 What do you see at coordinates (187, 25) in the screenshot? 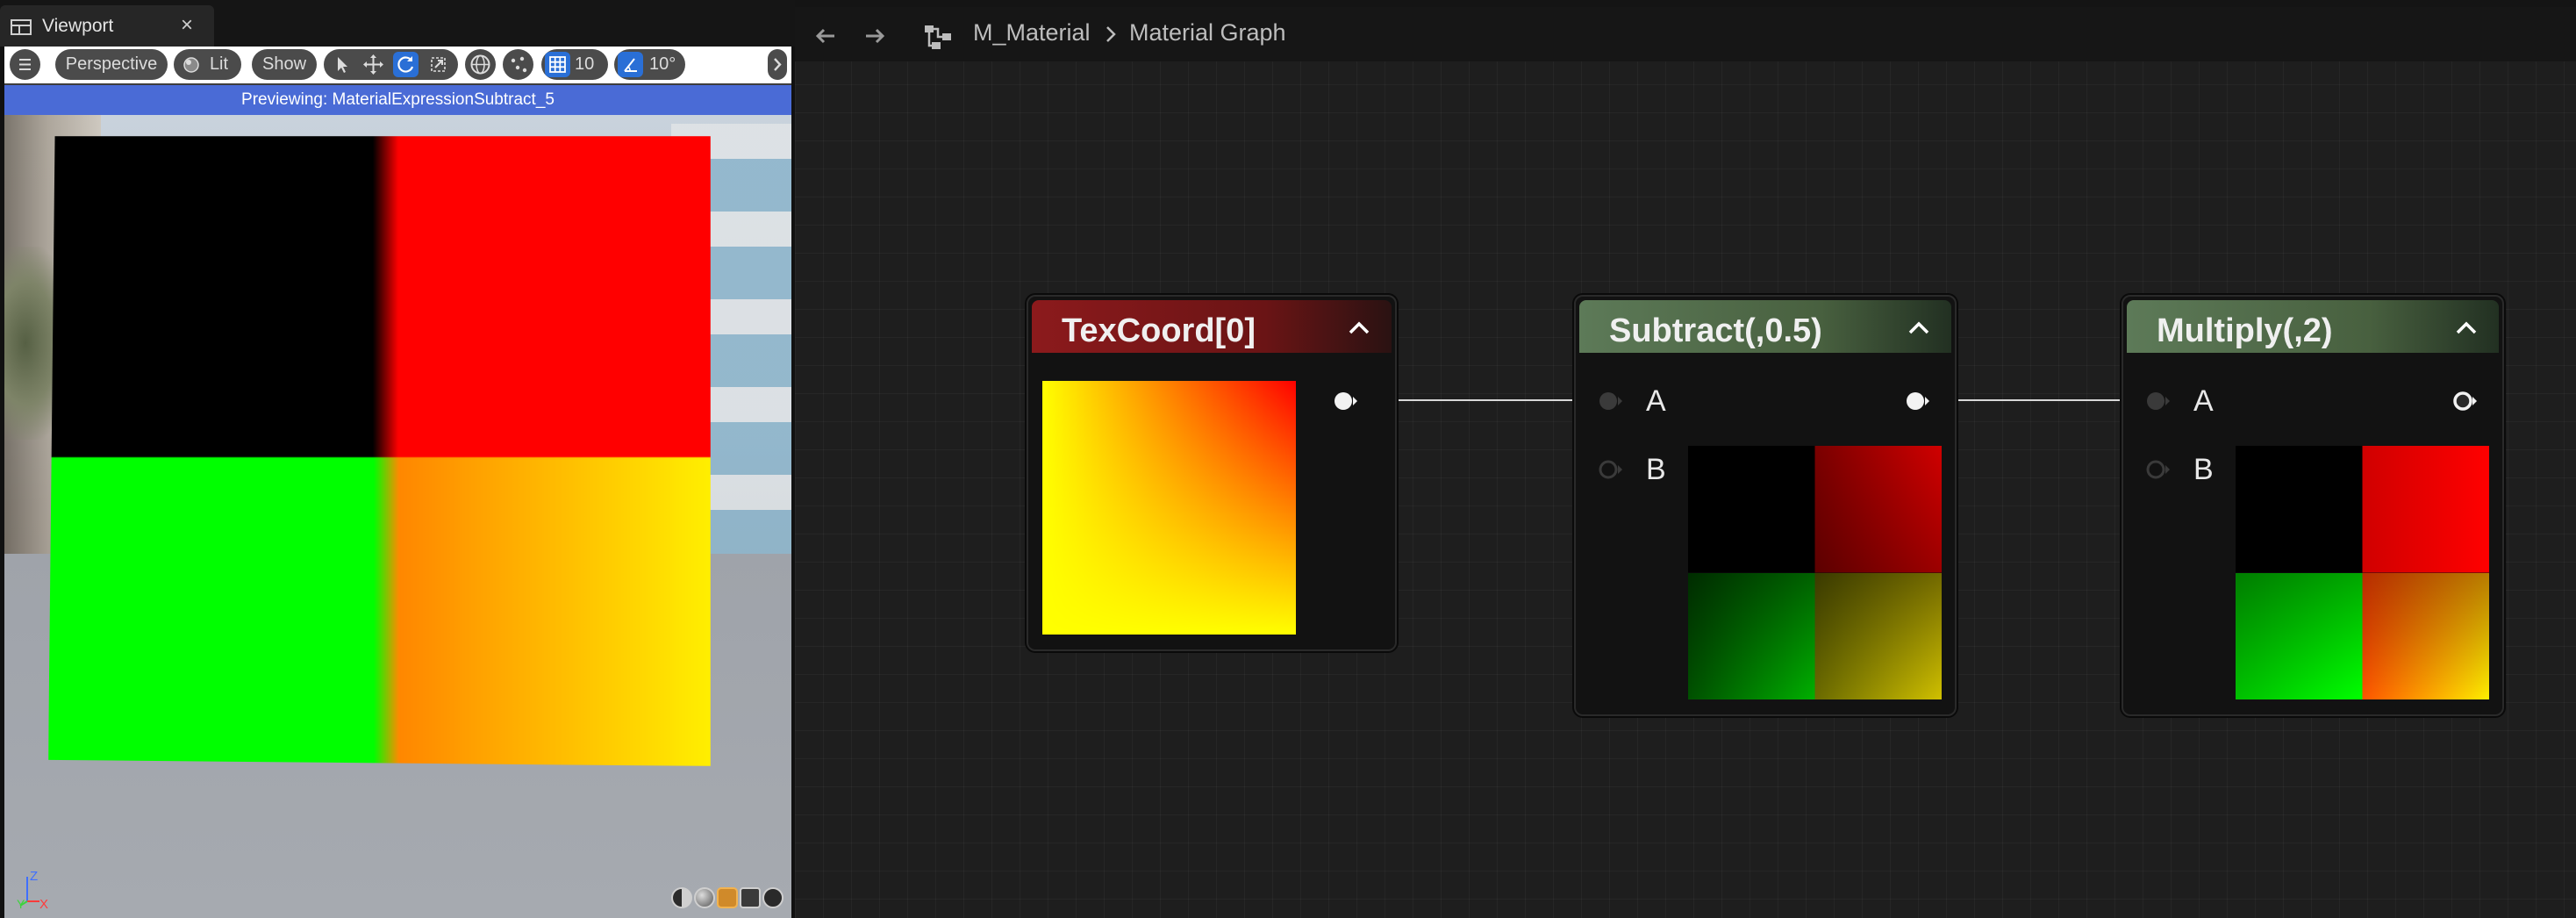
I see `close-icon: ×` at bounding box center [187, 25].